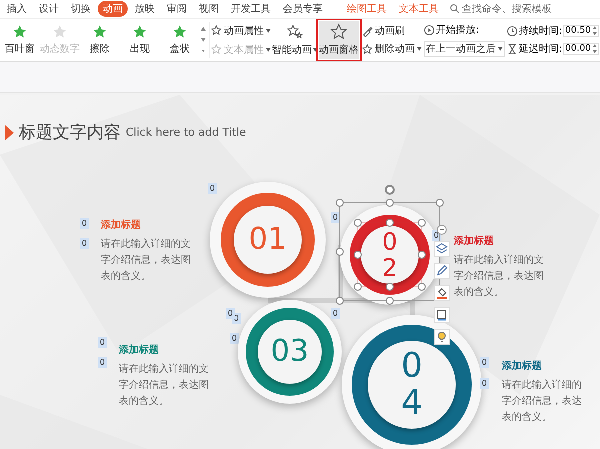 The image size is (600, 449). What do you see at coordinates (412, 382) in the screenshot?
I see `number-circle: 04` at bounding box center [412, 382].